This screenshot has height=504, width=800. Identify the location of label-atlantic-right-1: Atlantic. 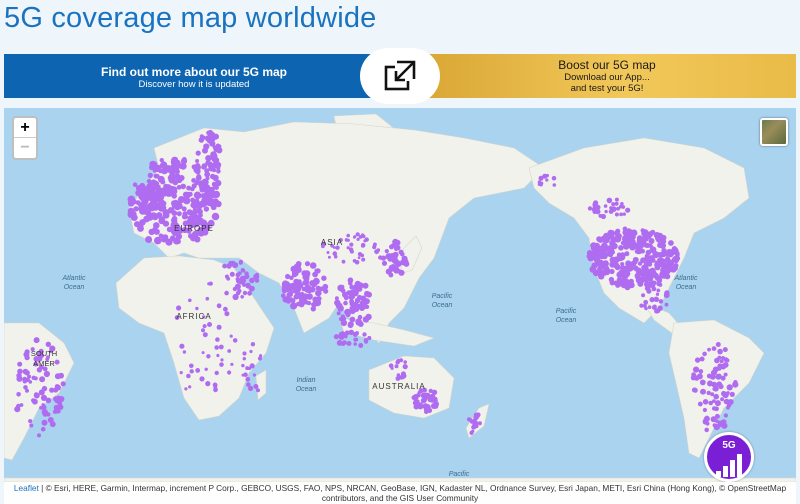
(686, 278).